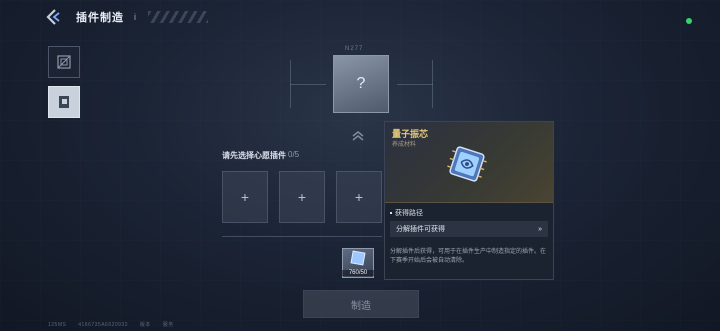 This screenshot has width=720, height=331. I want to click on wish-plugin-label: 请先选择心愿插件, so click(254, 155).